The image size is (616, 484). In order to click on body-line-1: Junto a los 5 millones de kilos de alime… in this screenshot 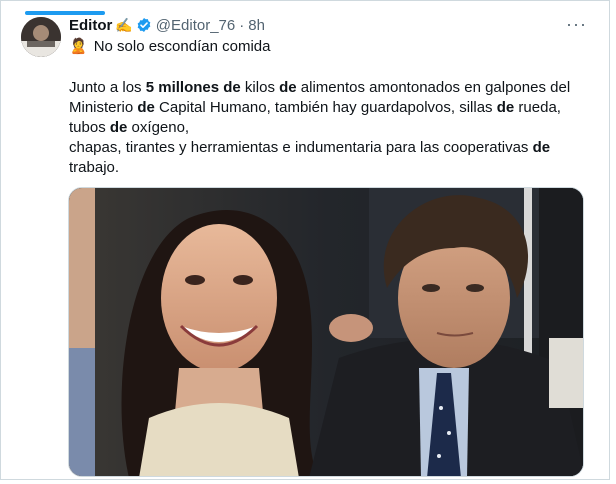, I will do `click(334, 88)`.